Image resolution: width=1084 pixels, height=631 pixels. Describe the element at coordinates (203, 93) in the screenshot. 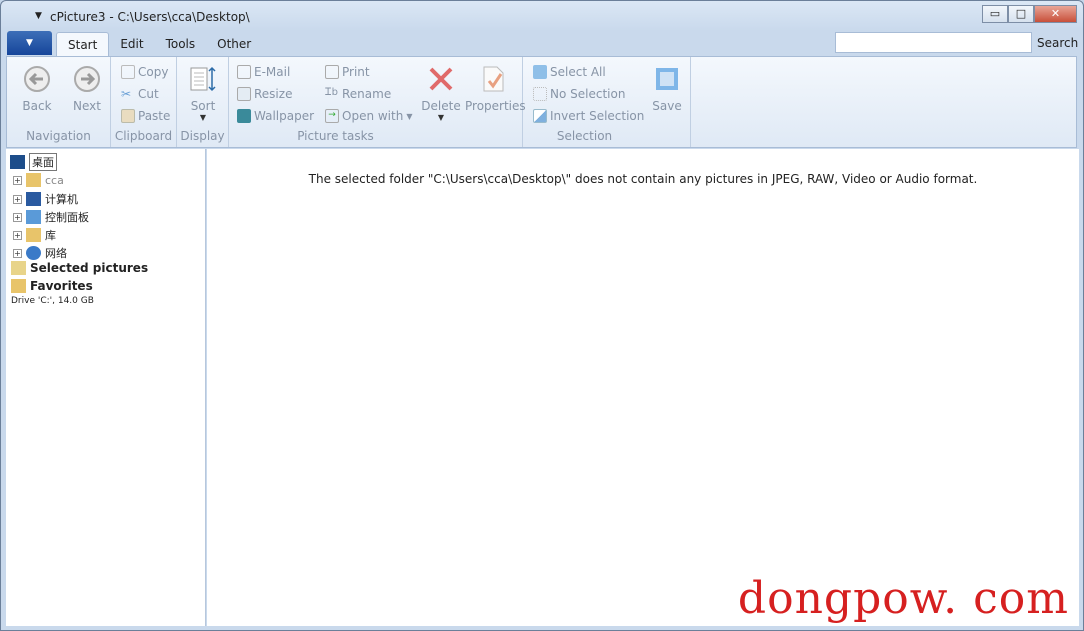

I see `sort-button: Sort ▼` at that location.